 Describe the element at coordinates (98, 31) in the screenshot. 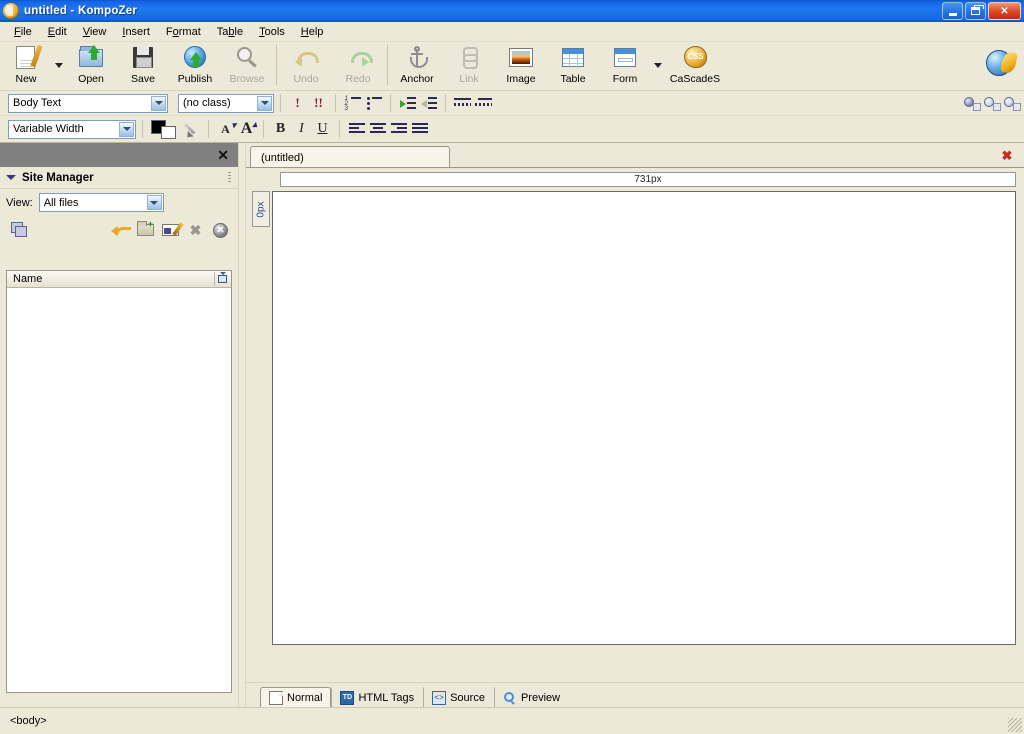

I see `menu-view-rest: iew` at that location.